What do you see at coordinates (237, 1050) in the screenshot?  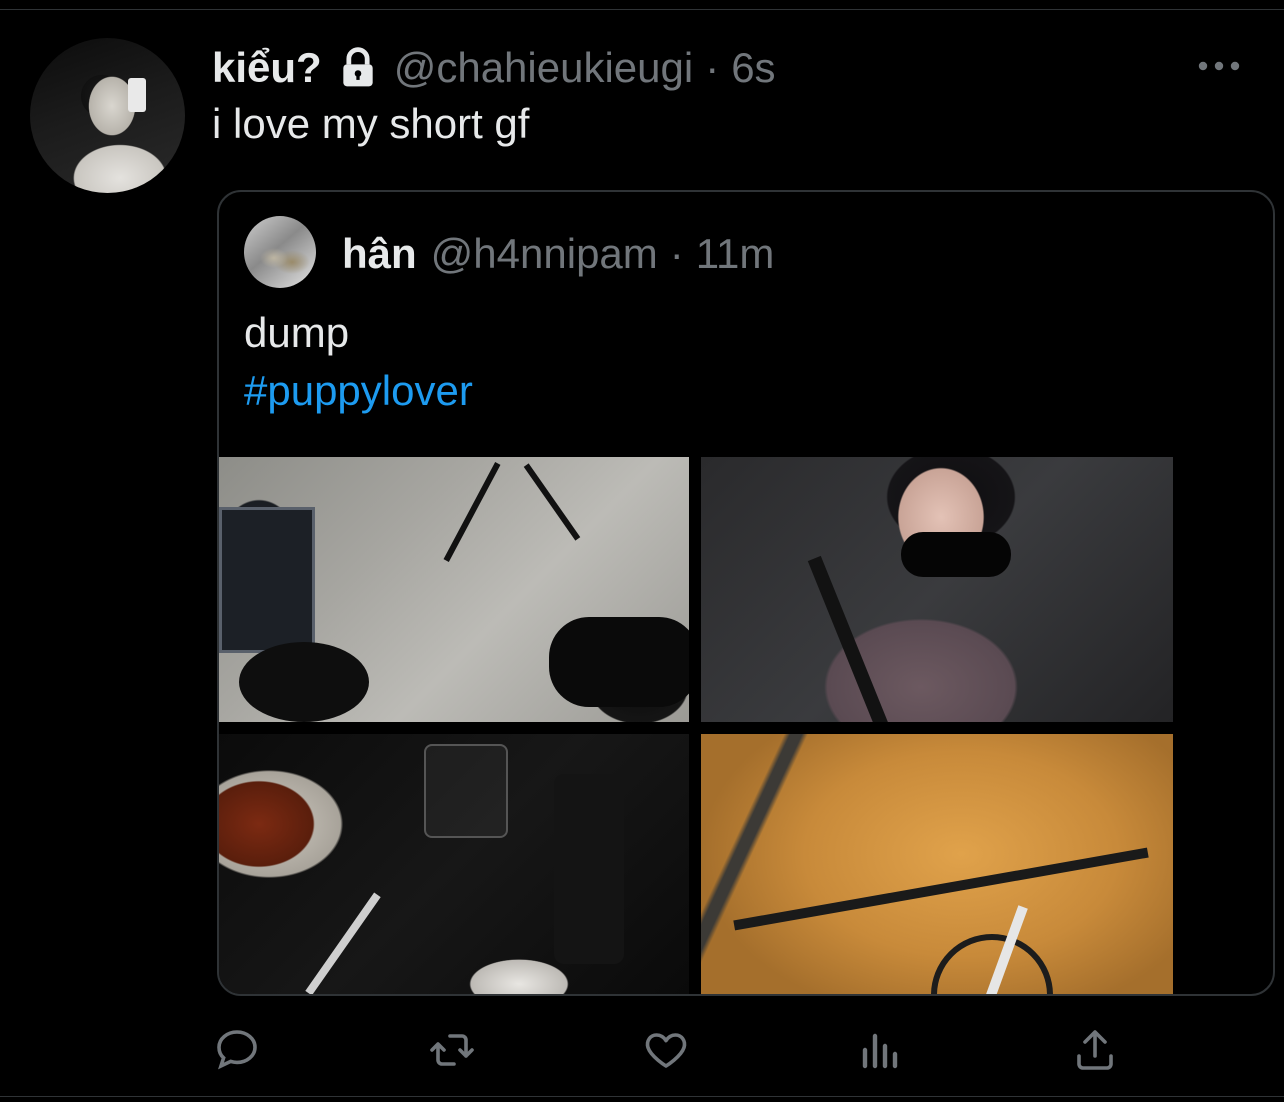 I see `reply-icon` at bounding box center [237, 1050].